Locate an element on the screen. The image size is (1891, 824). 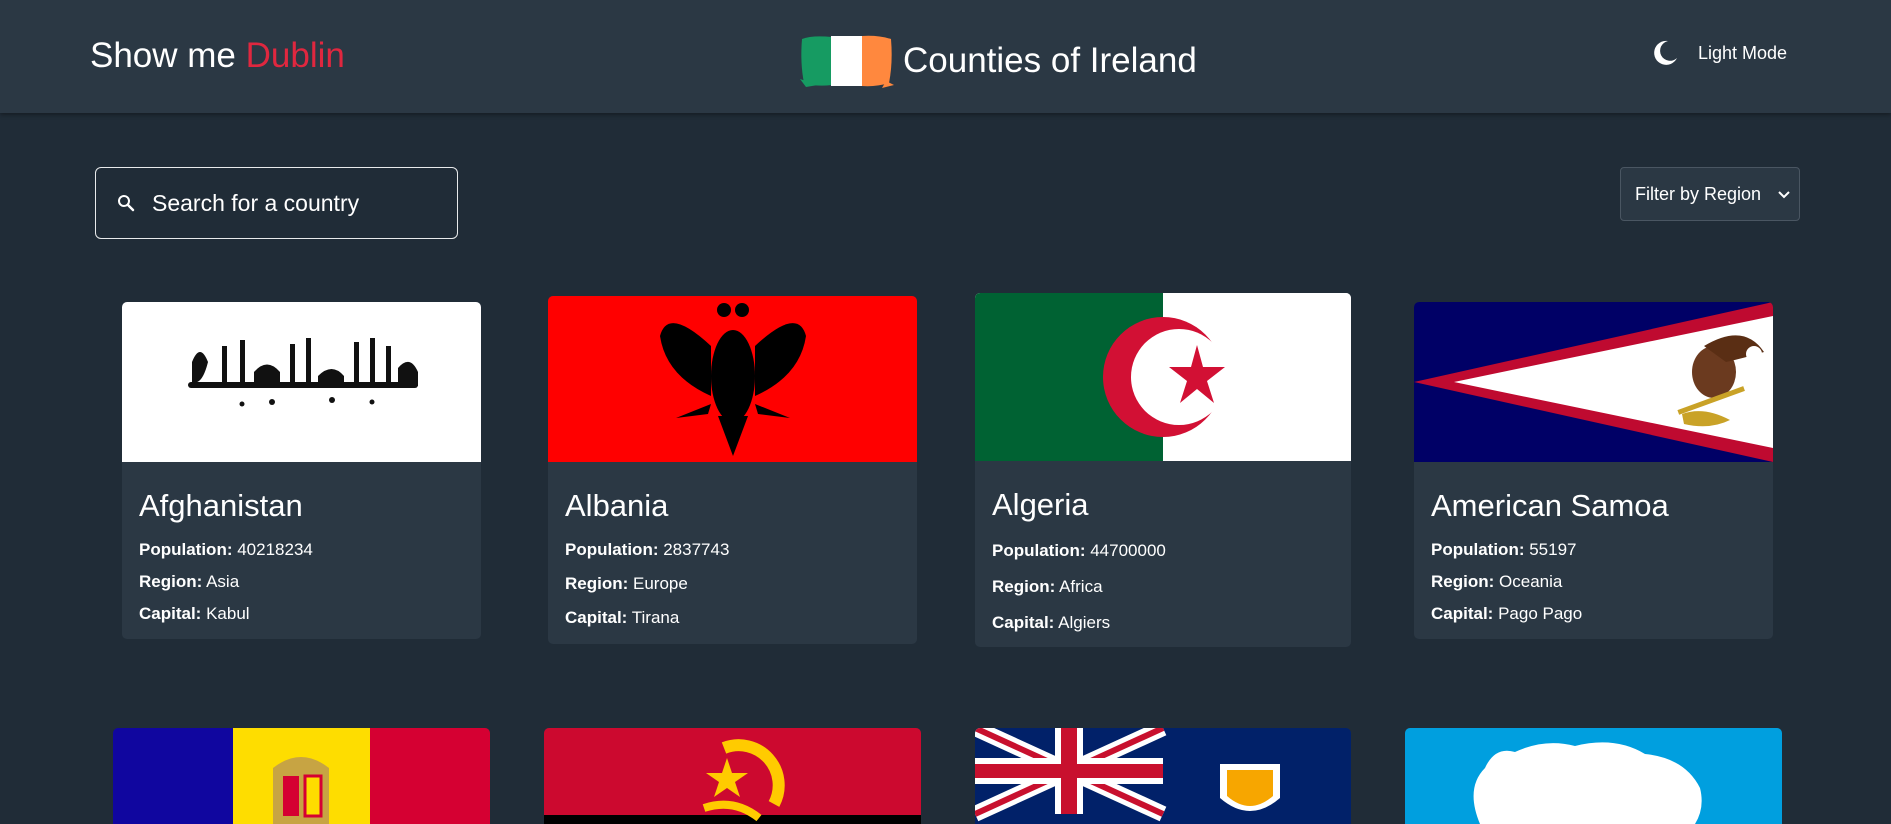
capital-value: Pago Pago is located at coordinates (1540, 613).